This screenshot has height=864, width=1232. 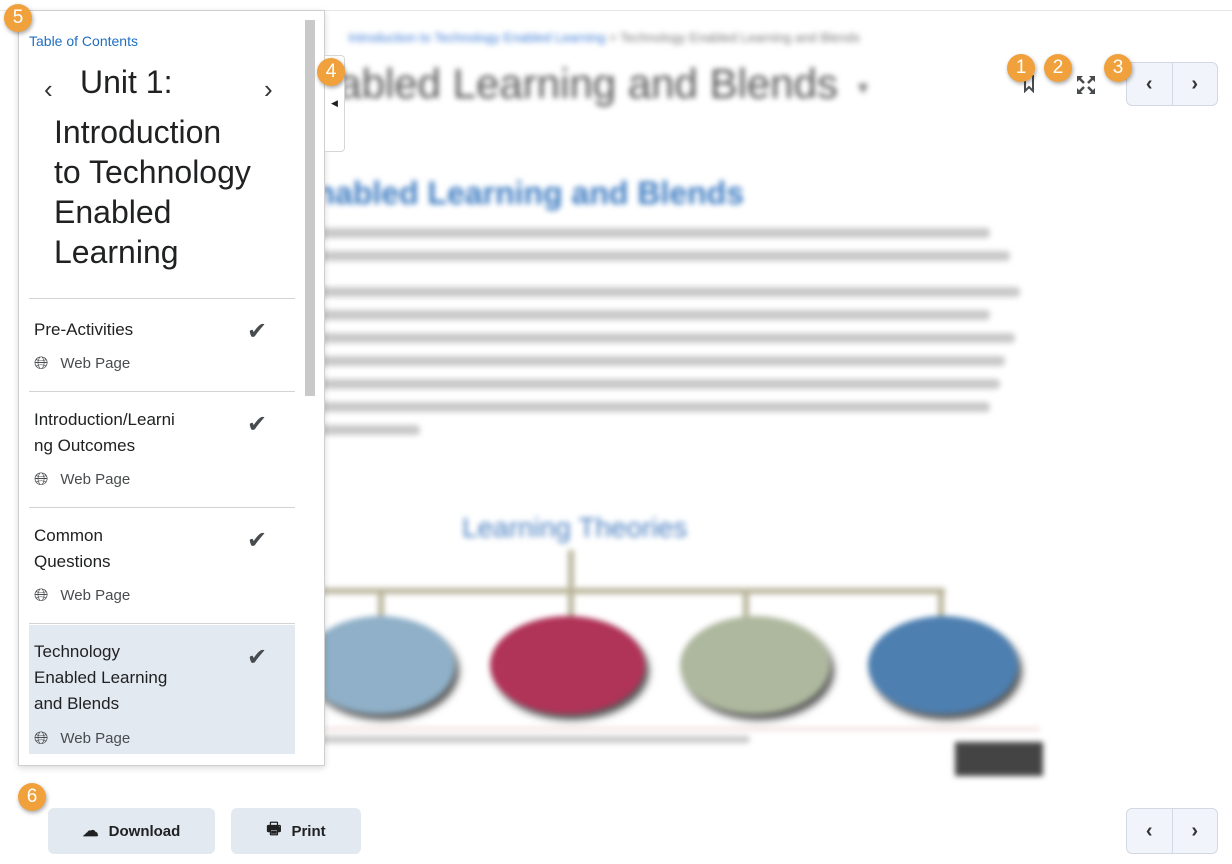 What do you see at coordinates (48, 89) in the screenshot?
I see `prev-unit-button: ‹` at bounding box center [48, 89].